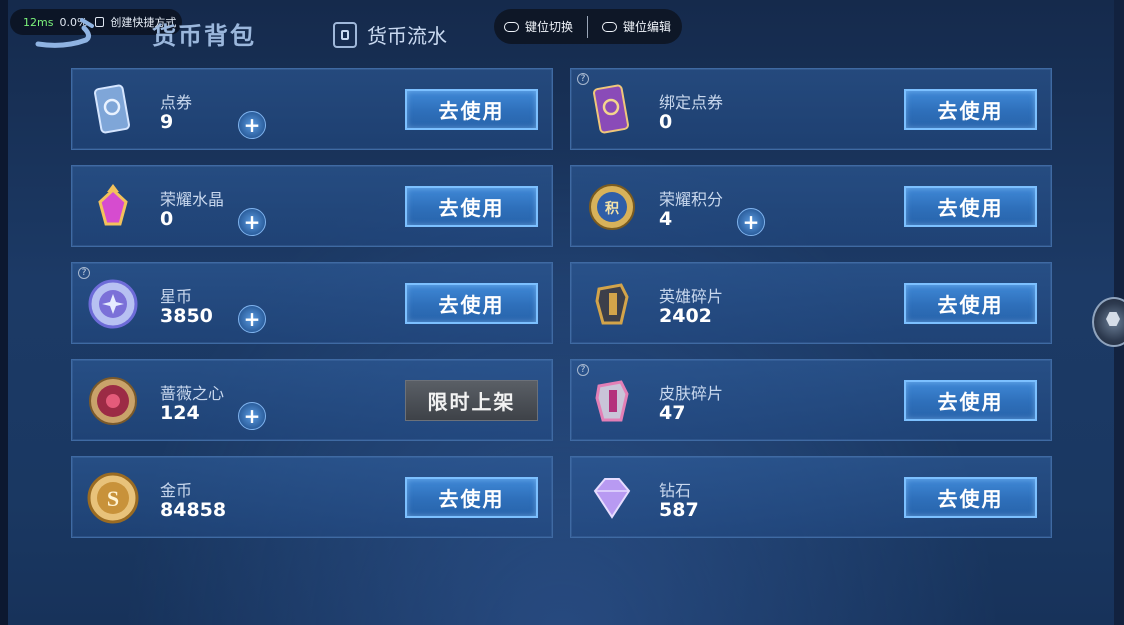 This screenshot has width=1124, height=625. Describe the element at coordinates (471, 400) in the screenshot. I see `limited-shelf-button: 限时上架` at that location.